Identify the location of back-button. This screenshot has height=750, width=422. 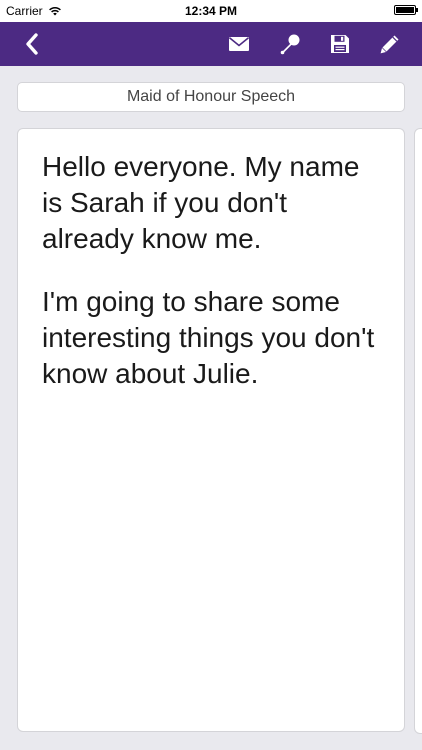
(32, 44).